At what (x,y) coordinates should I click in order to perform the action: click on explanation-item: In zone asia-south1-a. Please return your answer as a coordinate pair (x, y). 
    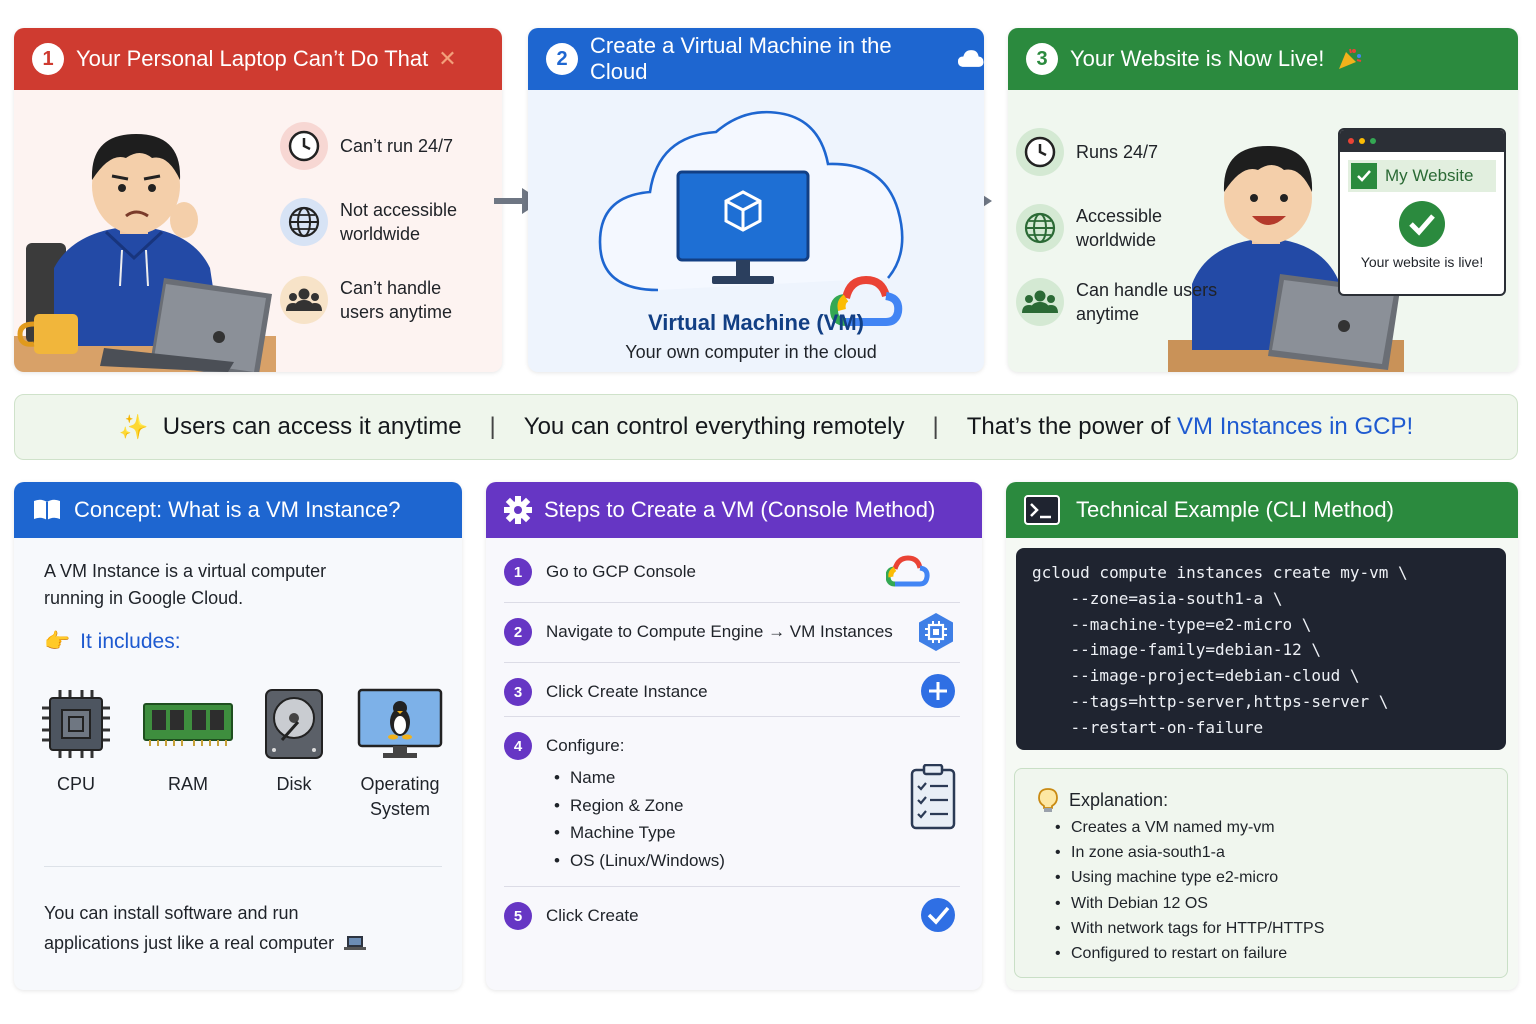
    Looking at the image, I should click on (1189, 852).